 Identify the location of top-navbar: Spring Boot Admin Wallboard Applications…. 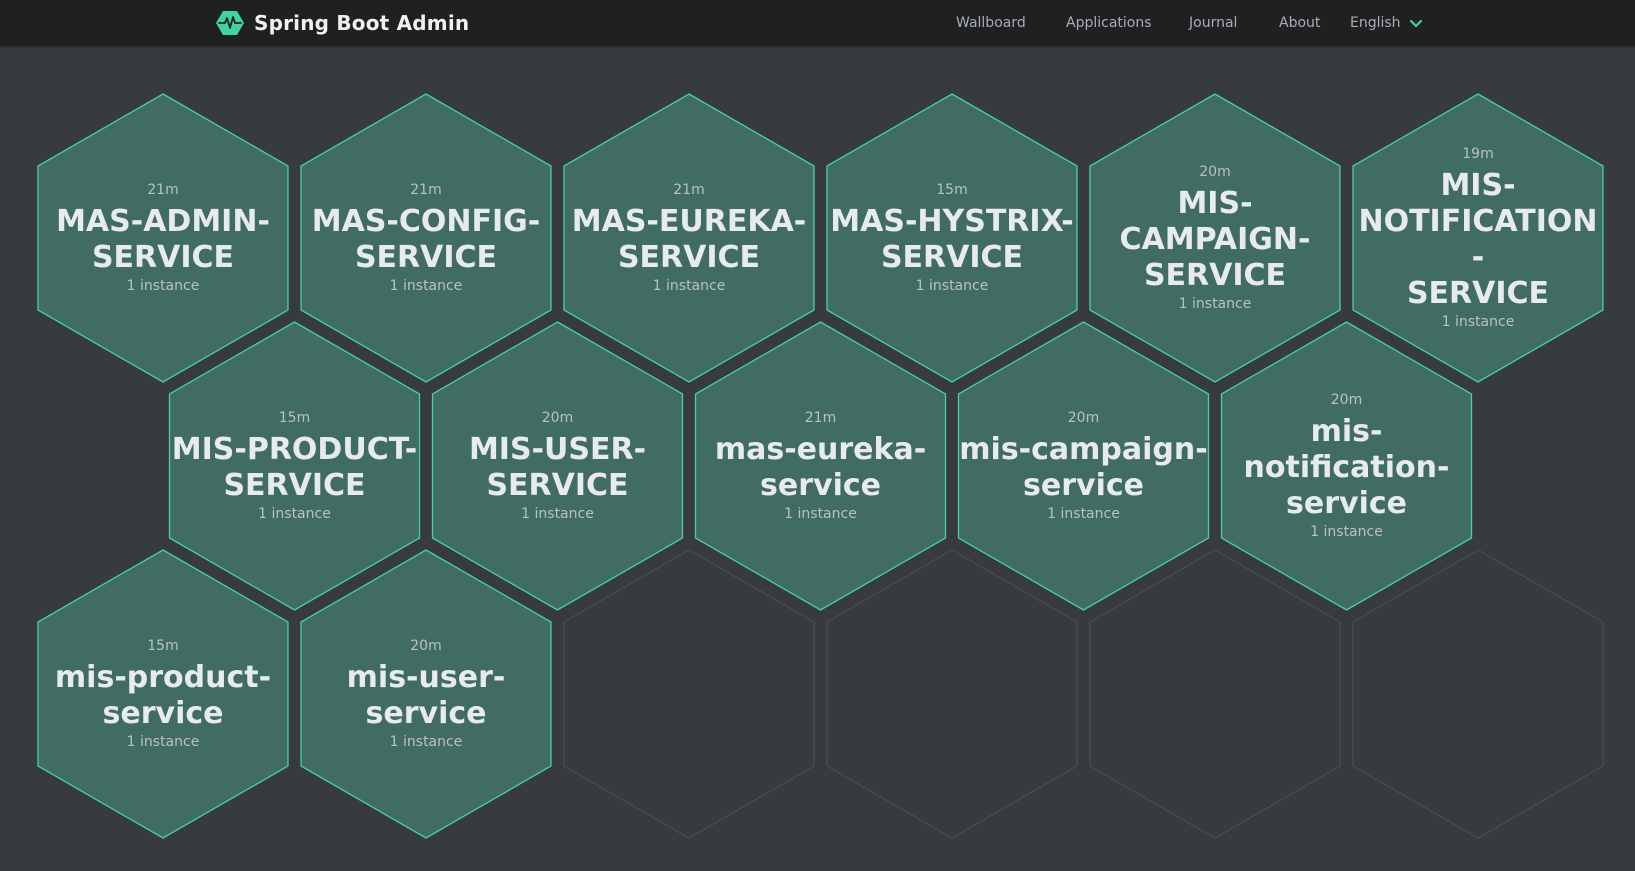
(817, 23).